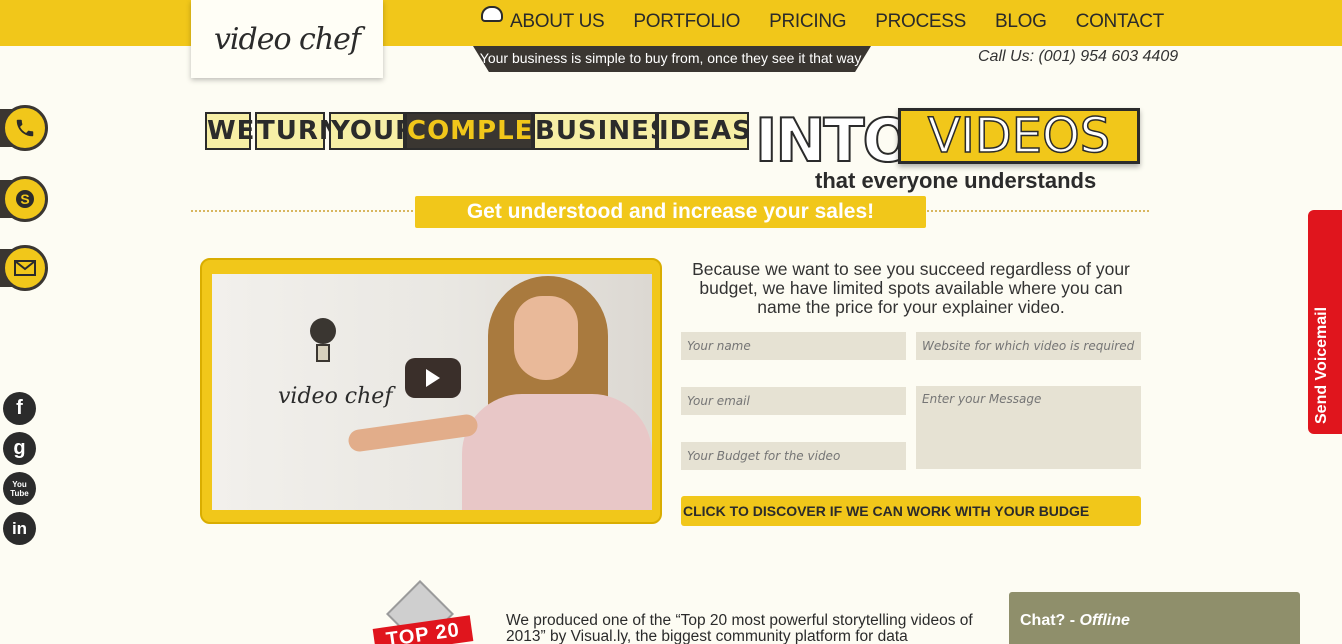 Image resolution: width=1342 pixels, height=644 pixels. What do you see at coordinates (793, 346) in the screenshot?
I see `name-field` at bounding box center [793, 346].